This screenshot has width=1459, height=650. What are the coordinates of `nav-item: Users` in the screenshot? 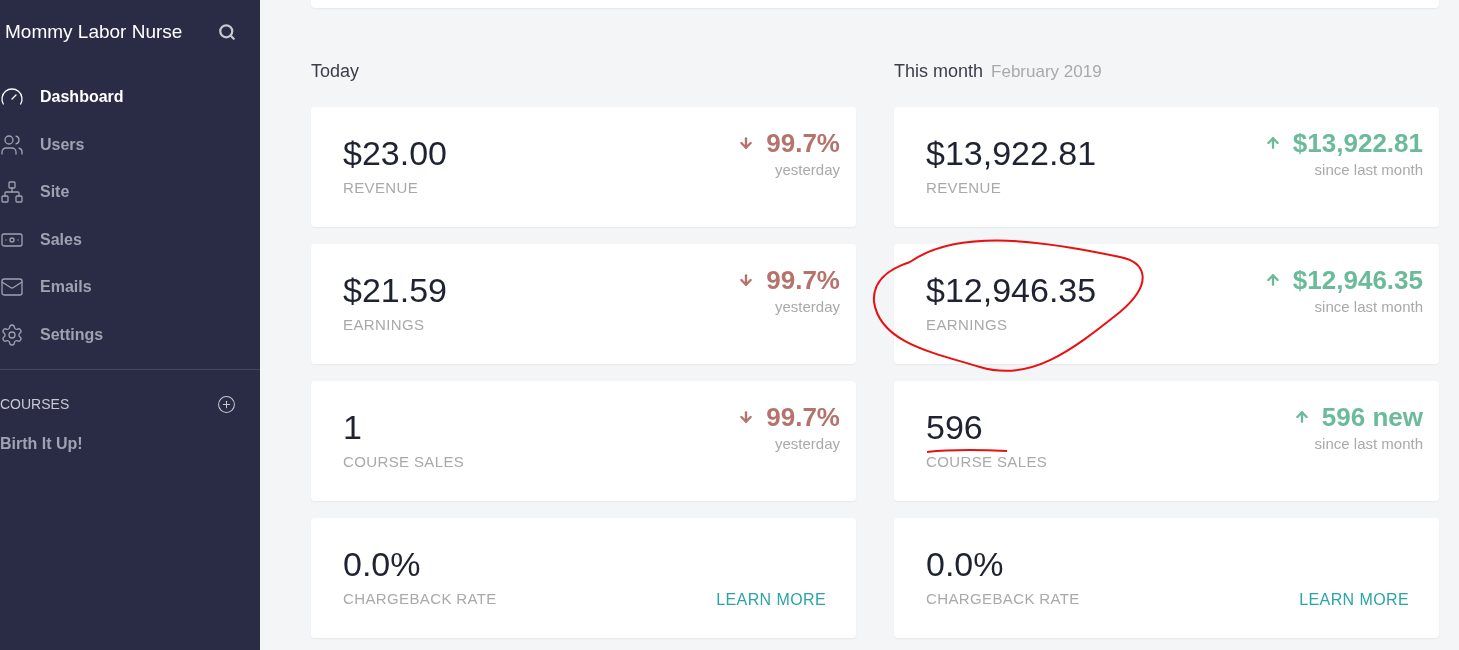 It's located at (130, 145).